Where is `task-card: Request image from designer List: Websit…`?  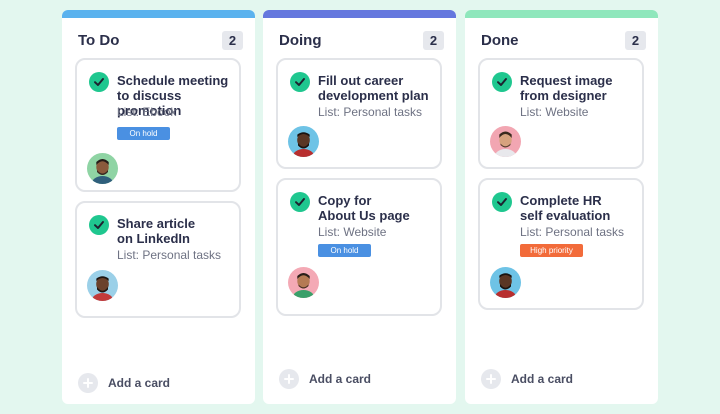
task-card: Request image from designer List: Websit… is located at coordinates (561, 113).